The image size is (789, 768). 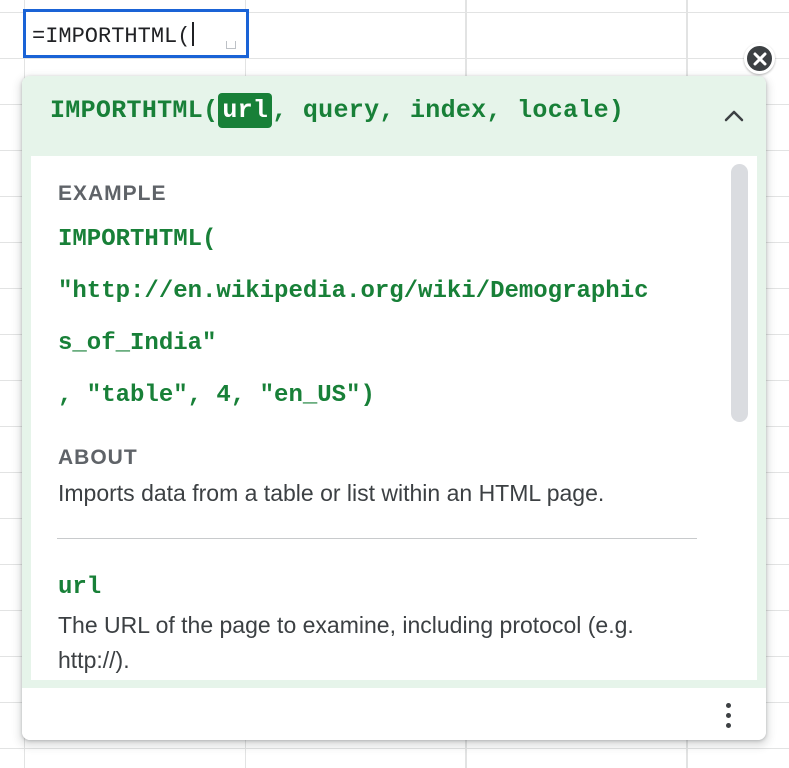 What do you see at coordinates (448, 110) in the screenshot?
I see `signature-remaining-parameters: , query, index, locale)` at bounding box center [448, 110].